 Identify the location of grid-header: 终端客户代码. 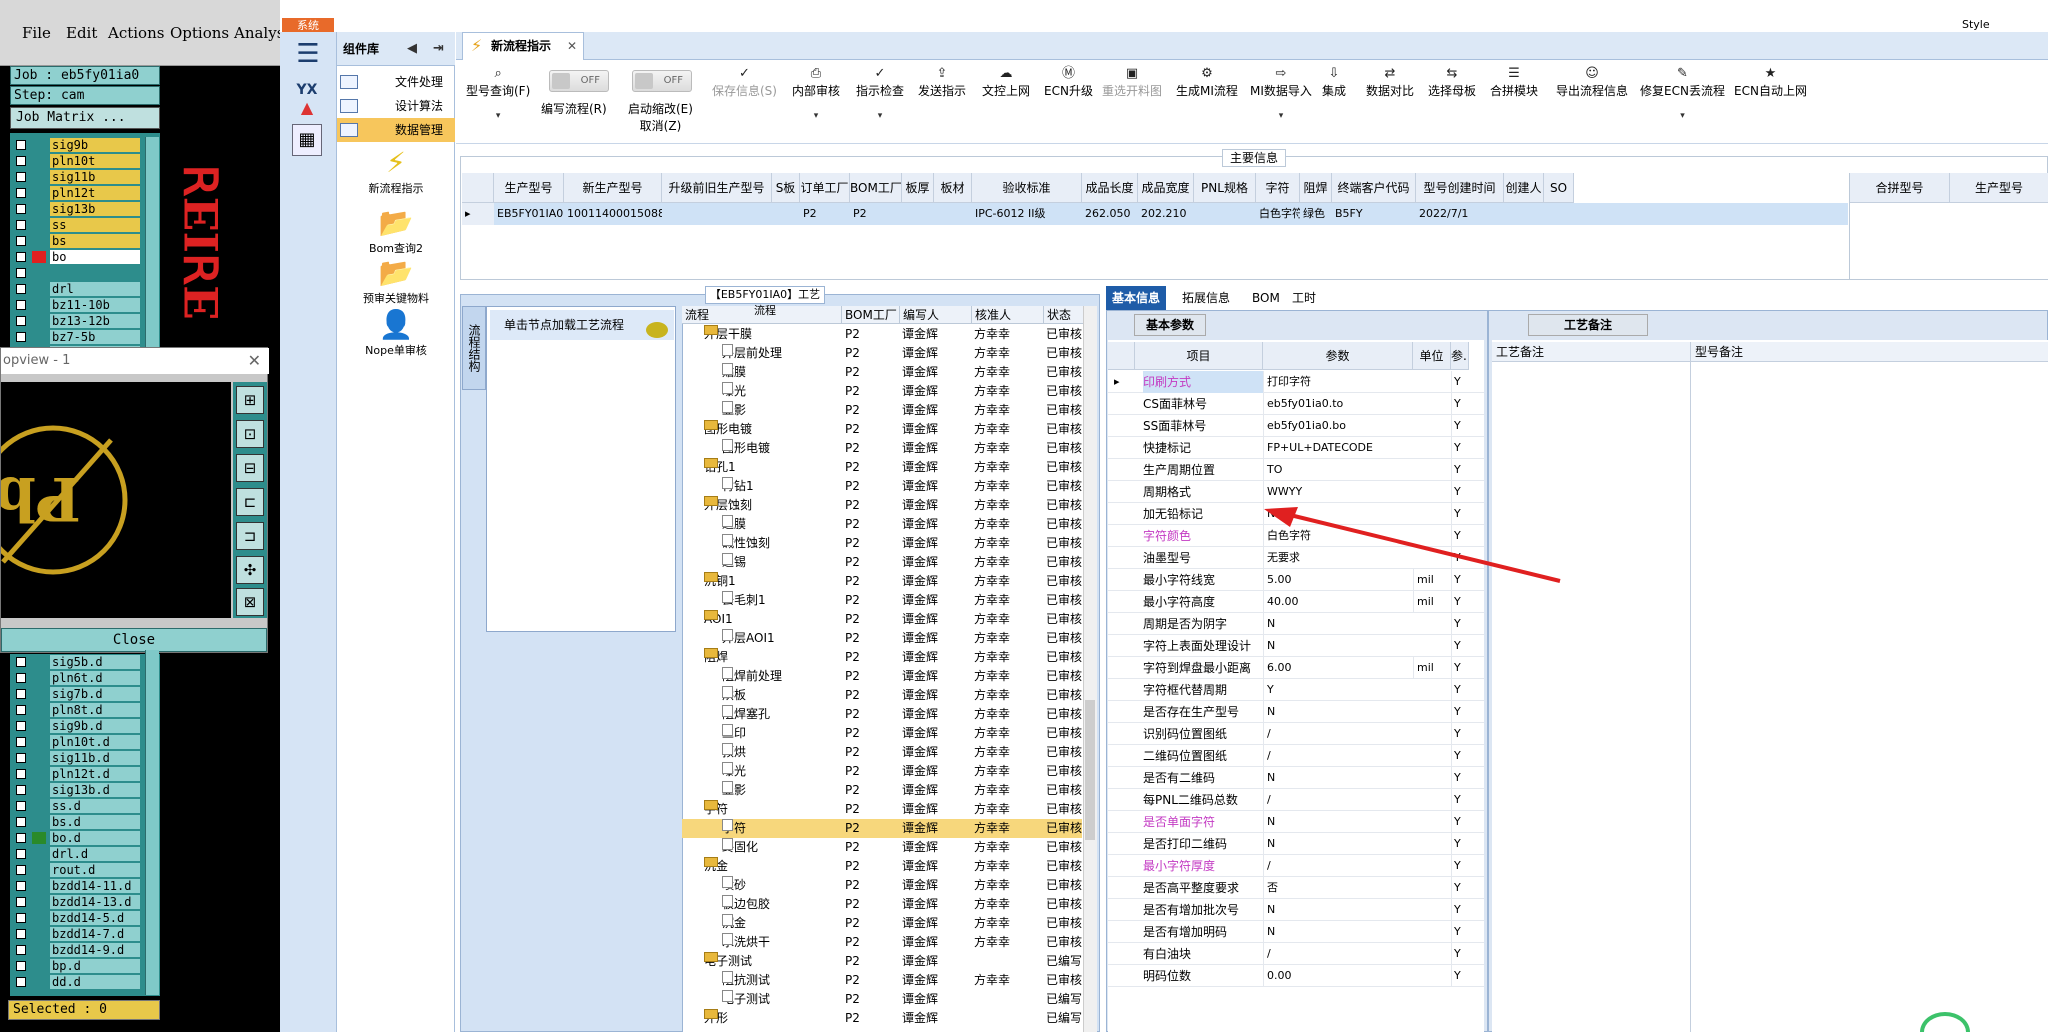
(1374, 188).